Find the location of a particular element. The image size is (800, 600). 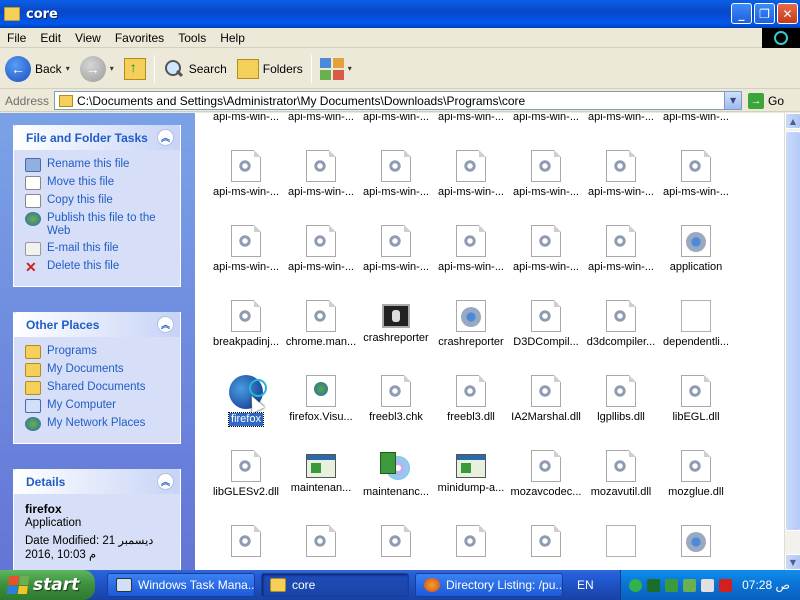

address-dropdown-icon: ▼ is located at coordinates (733, 100).